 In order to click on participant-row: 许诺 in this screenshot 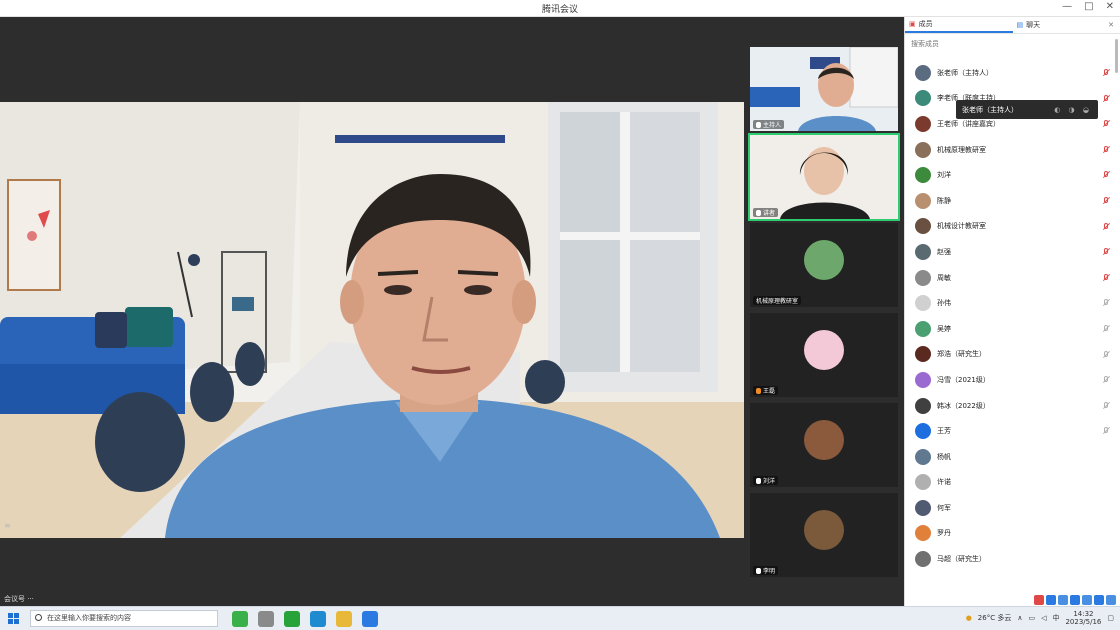, I will do `click(1012, 483)`.